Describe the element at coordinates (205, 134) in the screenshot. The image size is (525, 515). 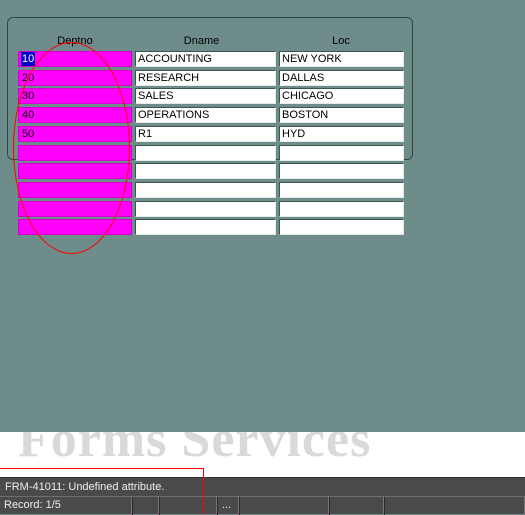
I see `dname-field: R1` at that location.